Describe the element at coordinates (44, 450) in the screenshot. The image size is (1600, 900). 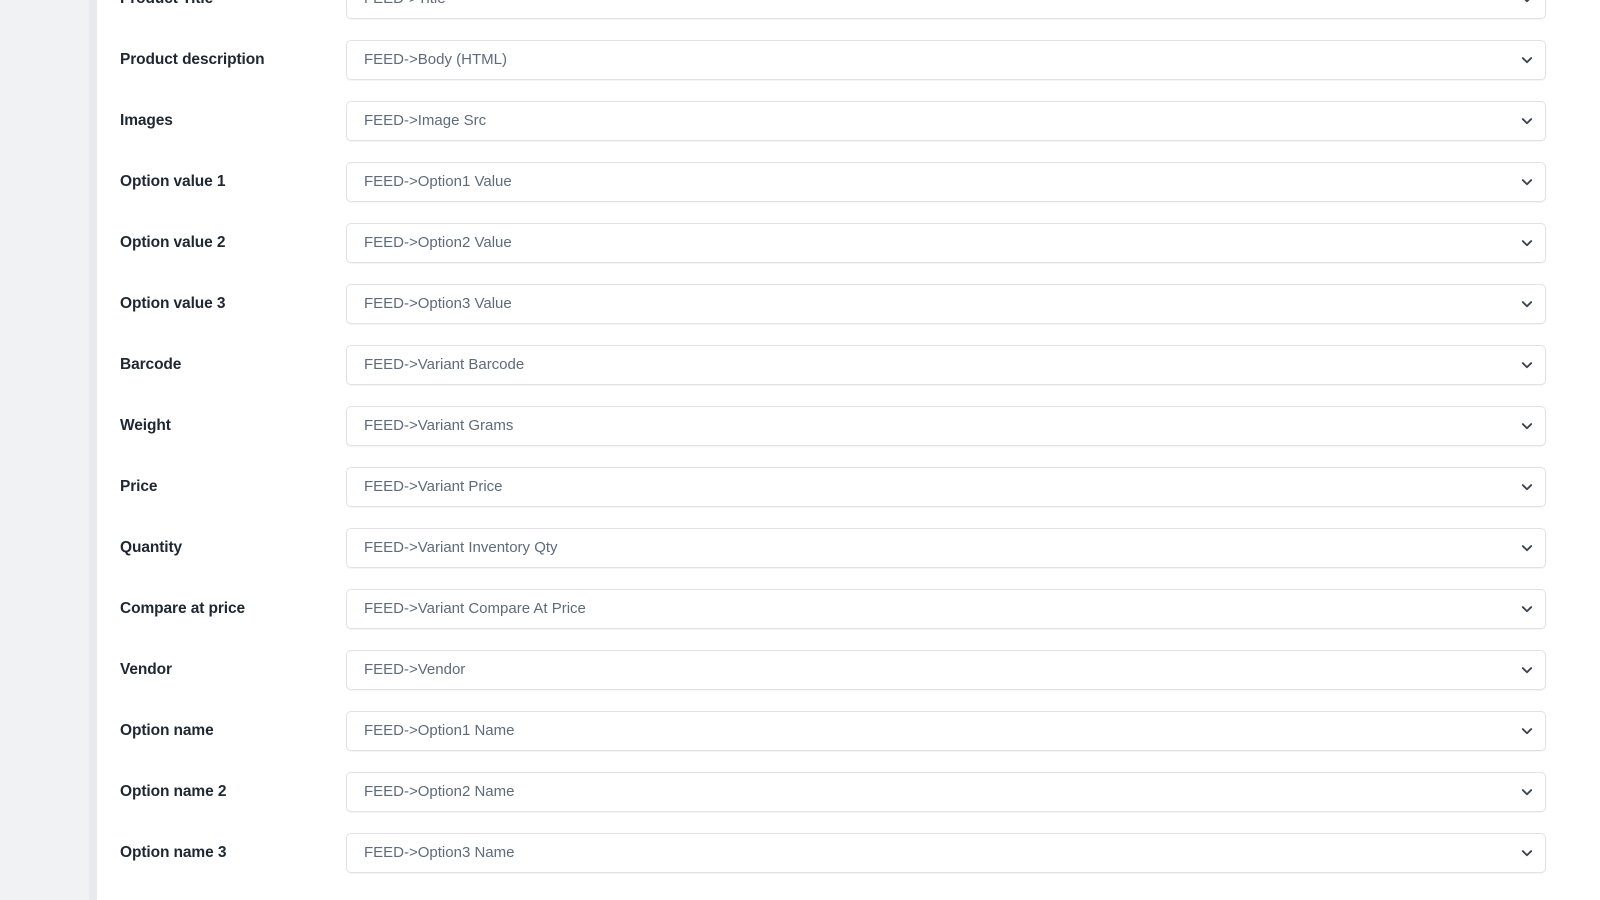
I see `left-gutter` at that location.